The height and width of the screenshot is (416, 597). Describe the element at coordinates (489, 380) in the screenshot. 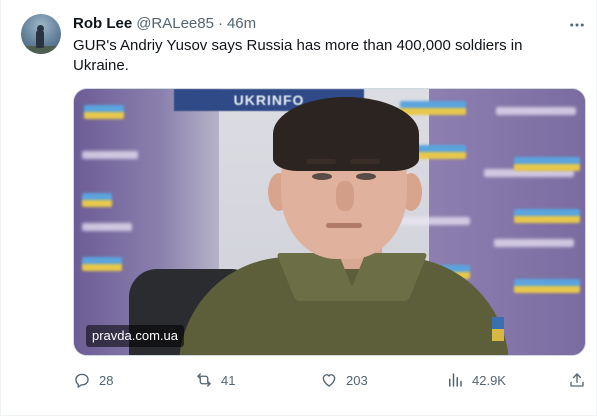

I see `views-count: 42.9K` at that location.